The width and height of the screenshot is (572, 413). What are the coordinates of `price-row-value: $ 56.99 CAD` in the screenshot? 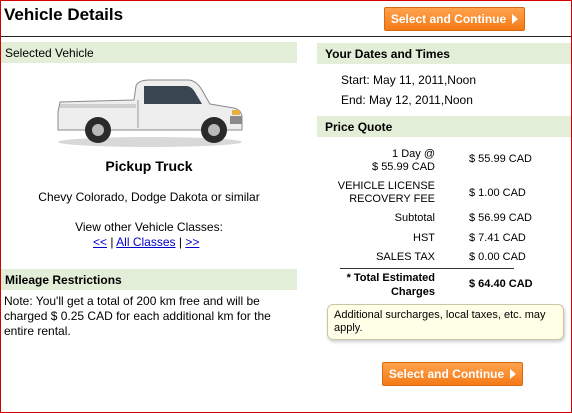 It's located at (500, 218).